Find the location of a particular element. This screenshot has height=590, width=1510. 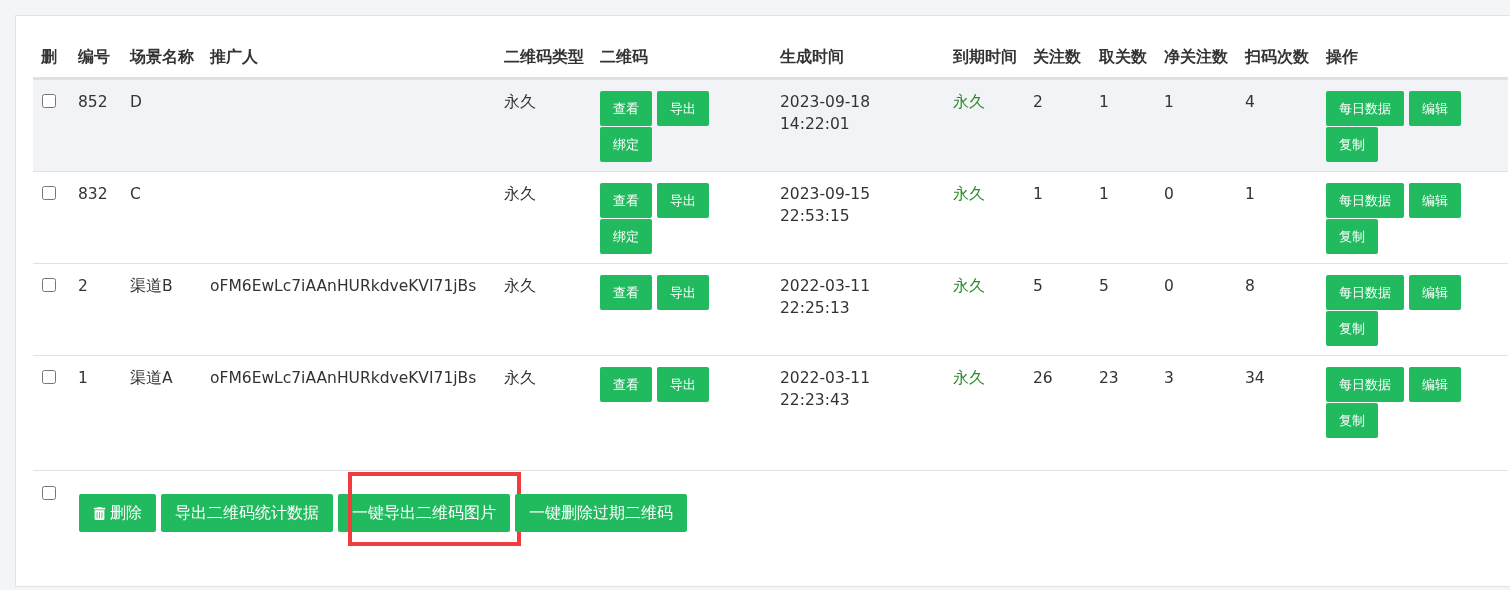

id-cell-text: 852 is located at coordinates (93, 102).